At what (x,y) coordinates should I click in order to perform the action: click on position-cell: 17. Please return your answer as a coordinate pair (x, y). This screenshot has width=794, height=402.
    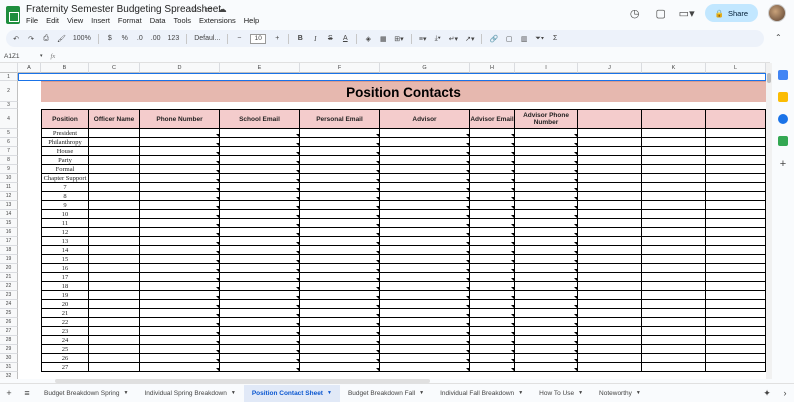
    Looking at the image, I should click on (65, 277).